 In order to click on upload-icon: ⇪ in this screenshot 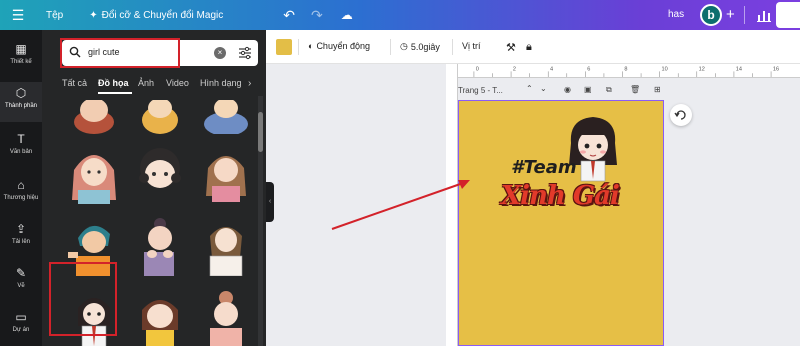, I will do `click(21, 229)`.